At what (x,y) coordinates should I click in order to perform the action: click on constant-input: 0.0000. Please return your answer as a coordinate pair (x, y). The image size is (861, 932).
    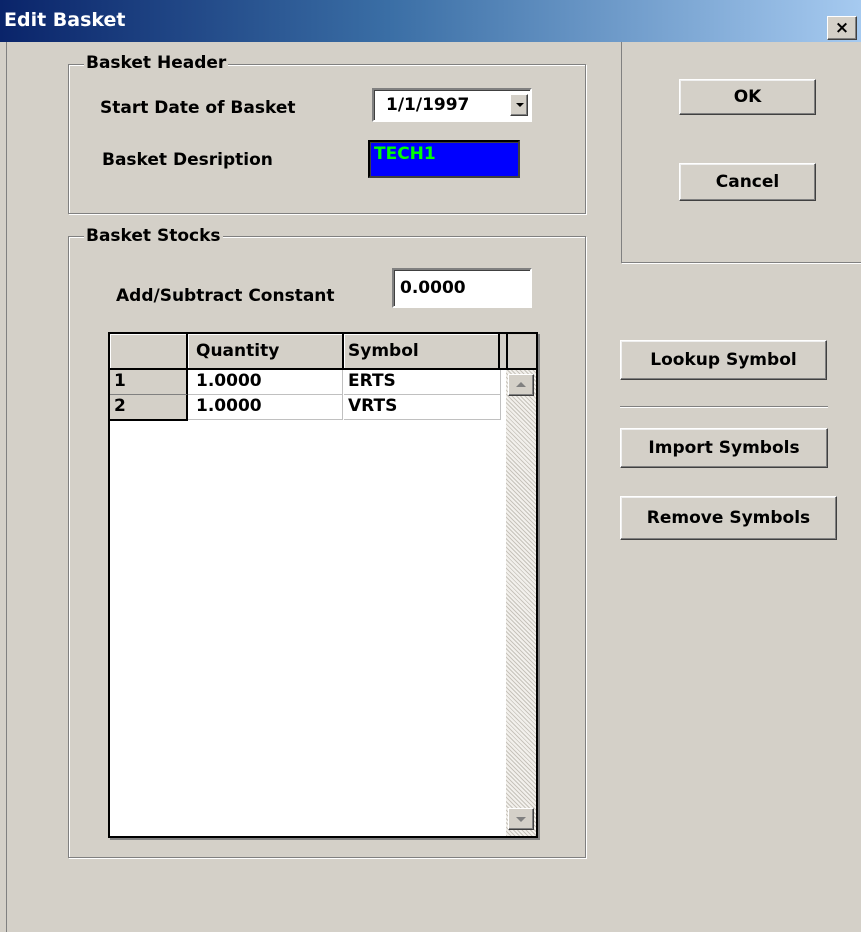
    Looking at the image, I should click on (462, 288).